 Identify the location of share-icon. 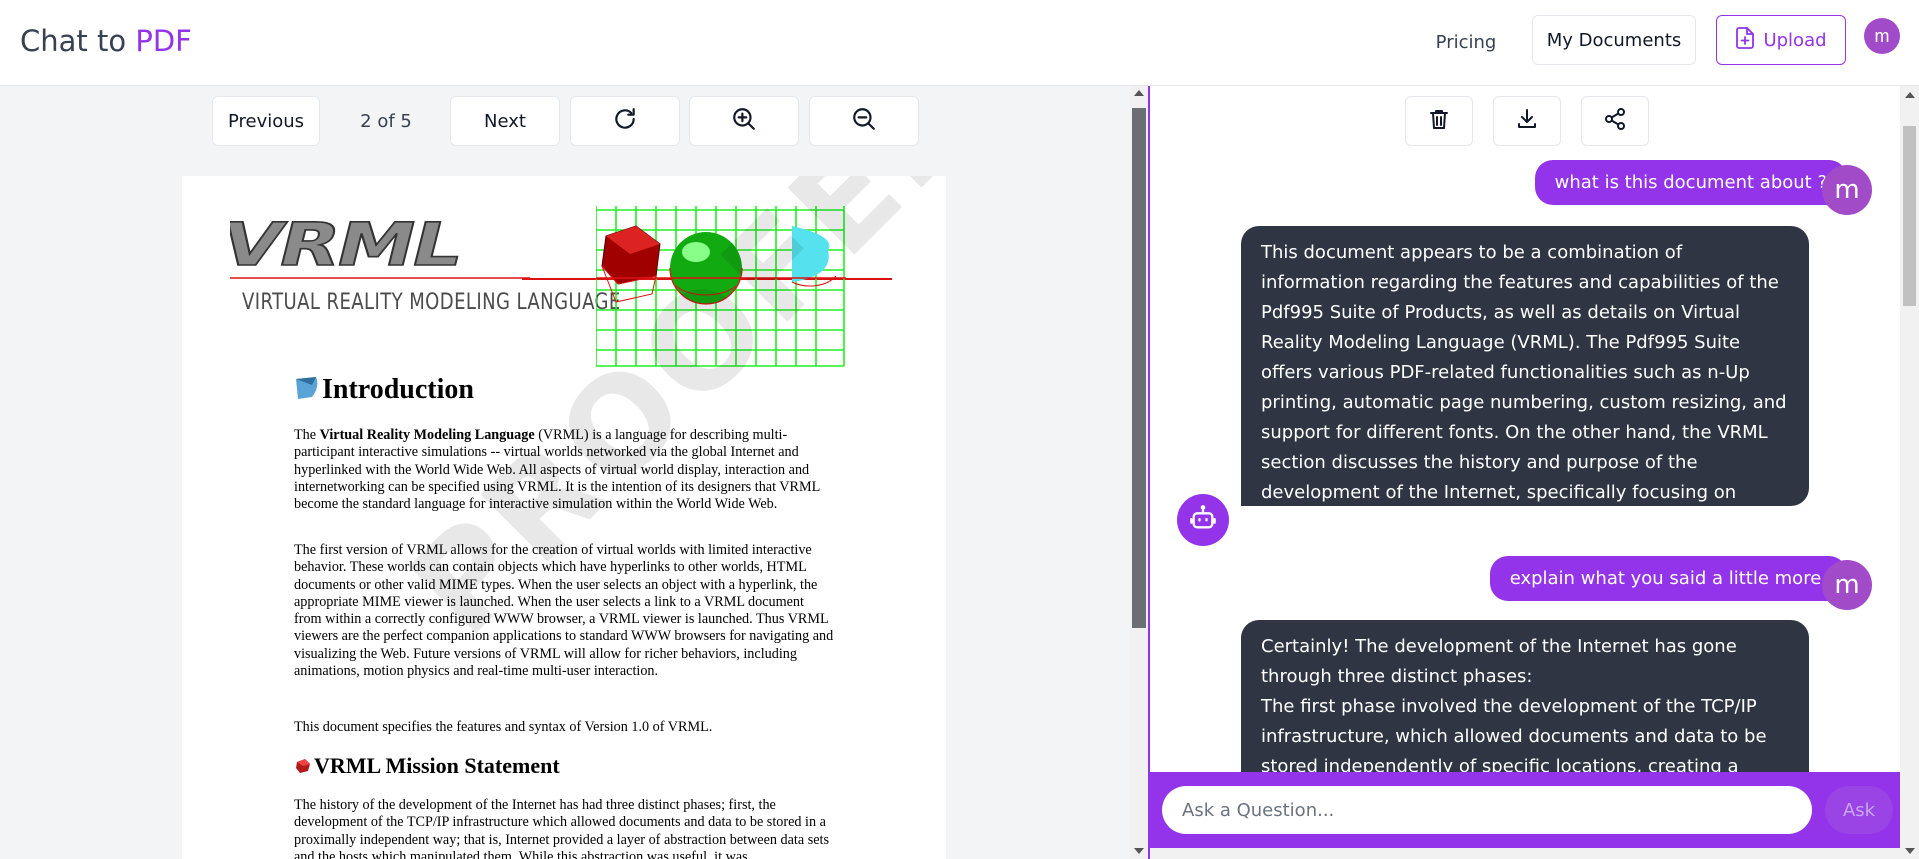
(1615, 121).